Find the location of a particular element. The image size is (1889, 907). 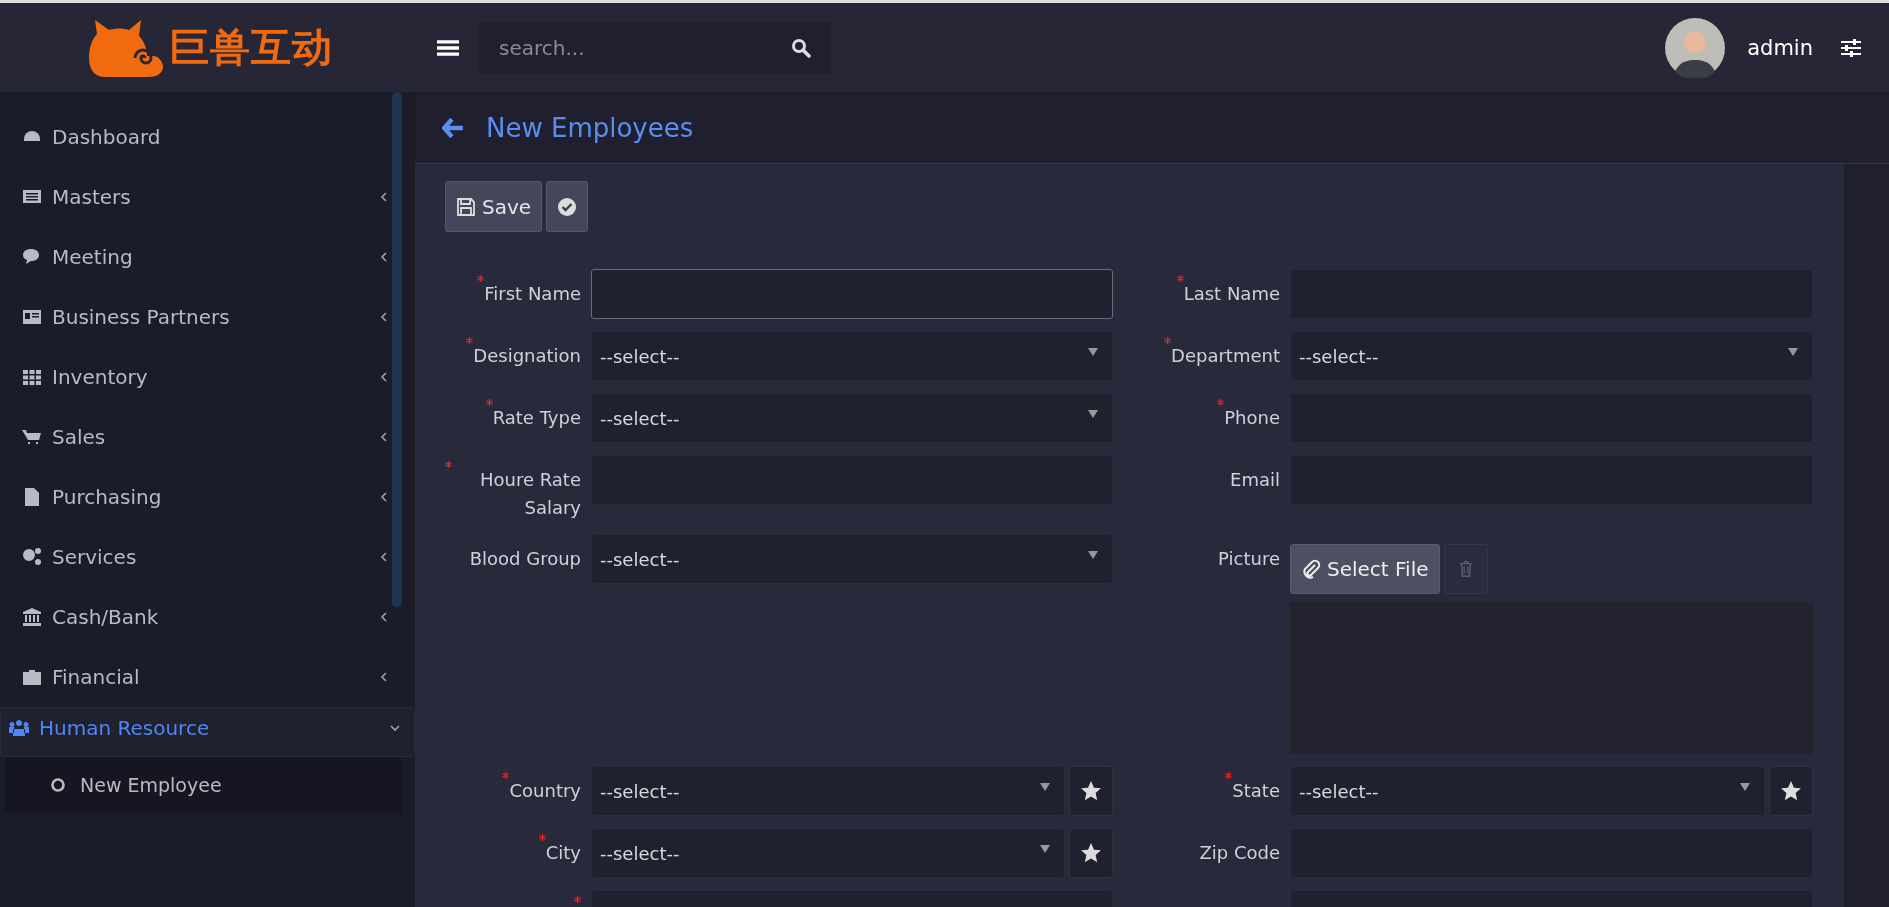

sidebar-item: Sales is located at coordinates (207, 437).